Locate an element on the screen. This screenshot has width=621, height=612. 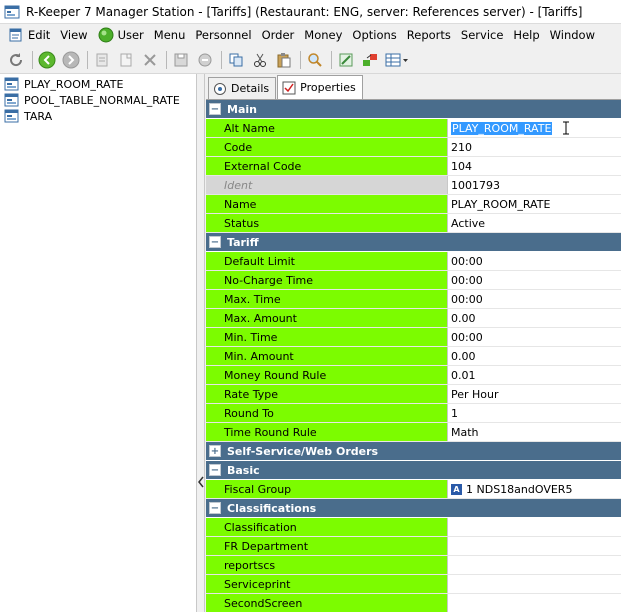
expand-icon: + is located at coordinates (215, 451).